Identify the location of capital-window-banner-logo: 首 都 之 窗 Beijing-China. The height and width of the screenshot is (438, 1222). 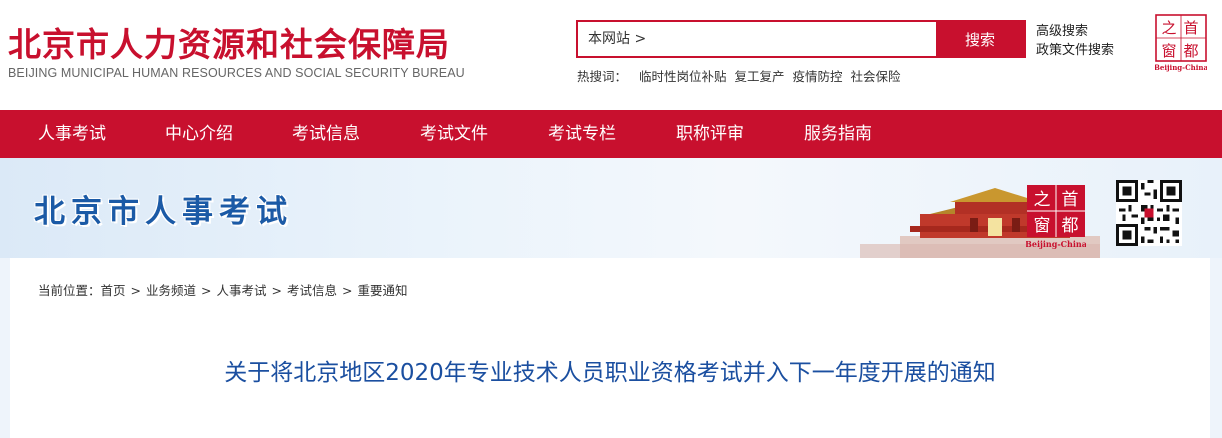
(1056, 217).